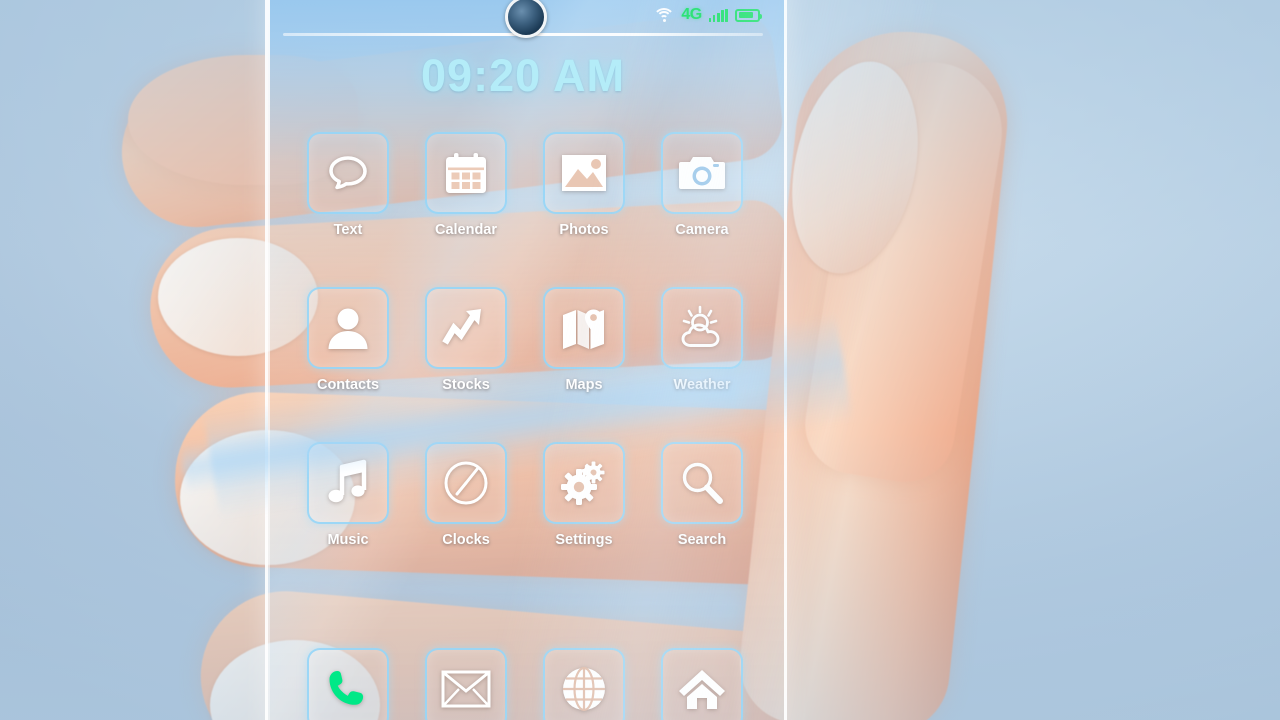 The height and width of the screenshot is (720, 1280). I want to click on app-row: Music Clocks Settings Search, so click(525, 495).